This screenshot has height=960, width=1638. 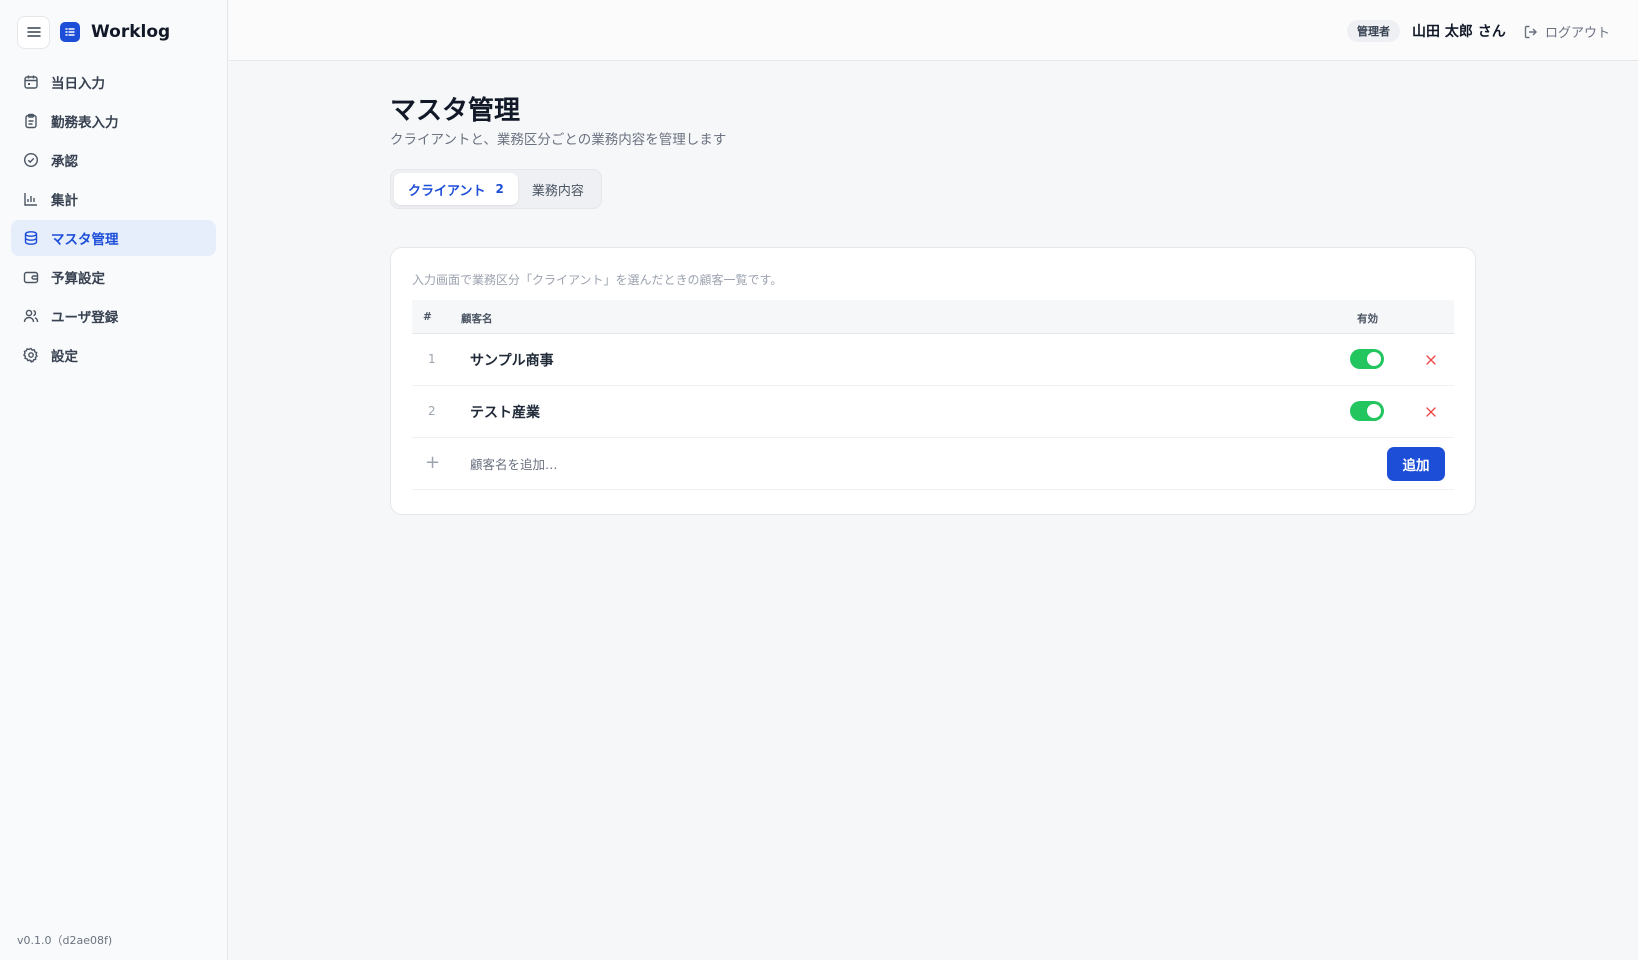 What do you see at coordinates (64, 357) in the screenshot?
I see `sidebar-item-label: 設定` at bounding box center [64, 357].